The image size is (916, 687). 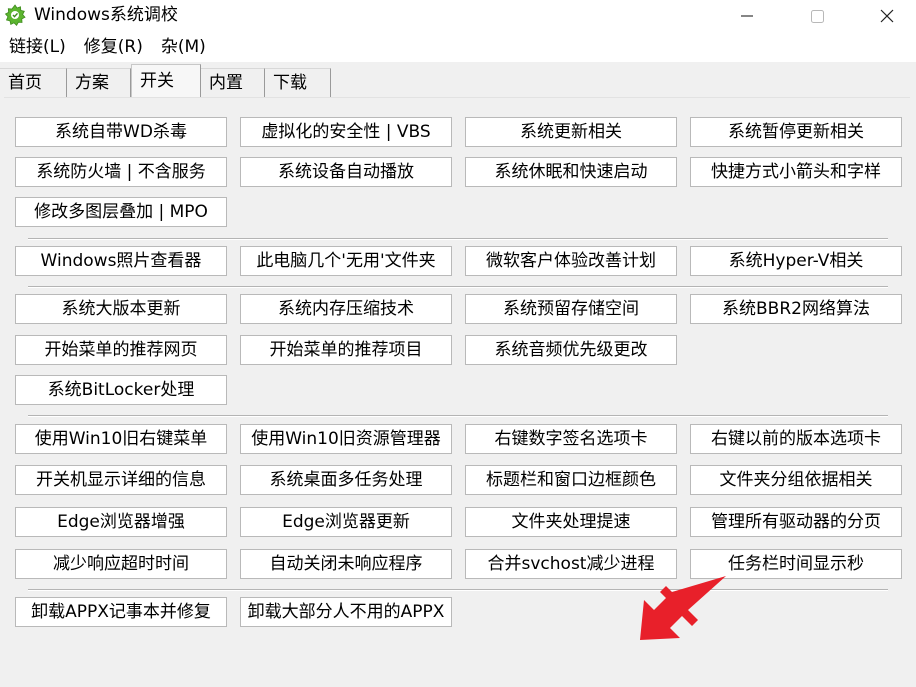 What do you see at coordinates (33, 83) in the screenshot?
I see `tab-home: 首页` at bounding box center [33, 83].